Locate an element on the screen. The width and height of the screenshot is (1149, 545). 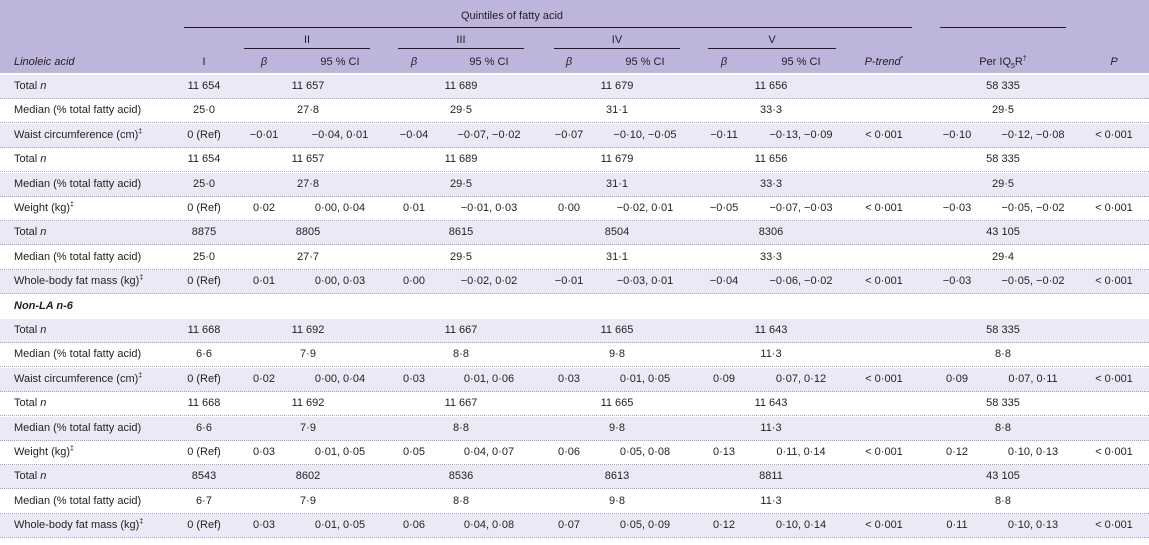
beta-v-cell: 0·09 is located at coordinates (724, 378).